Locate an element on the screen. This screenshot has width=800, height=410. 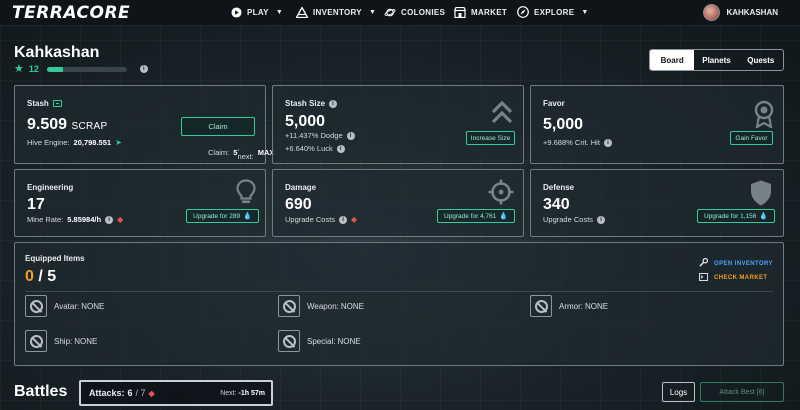
nav-market: MARKET is located at coordinates (480, 12).